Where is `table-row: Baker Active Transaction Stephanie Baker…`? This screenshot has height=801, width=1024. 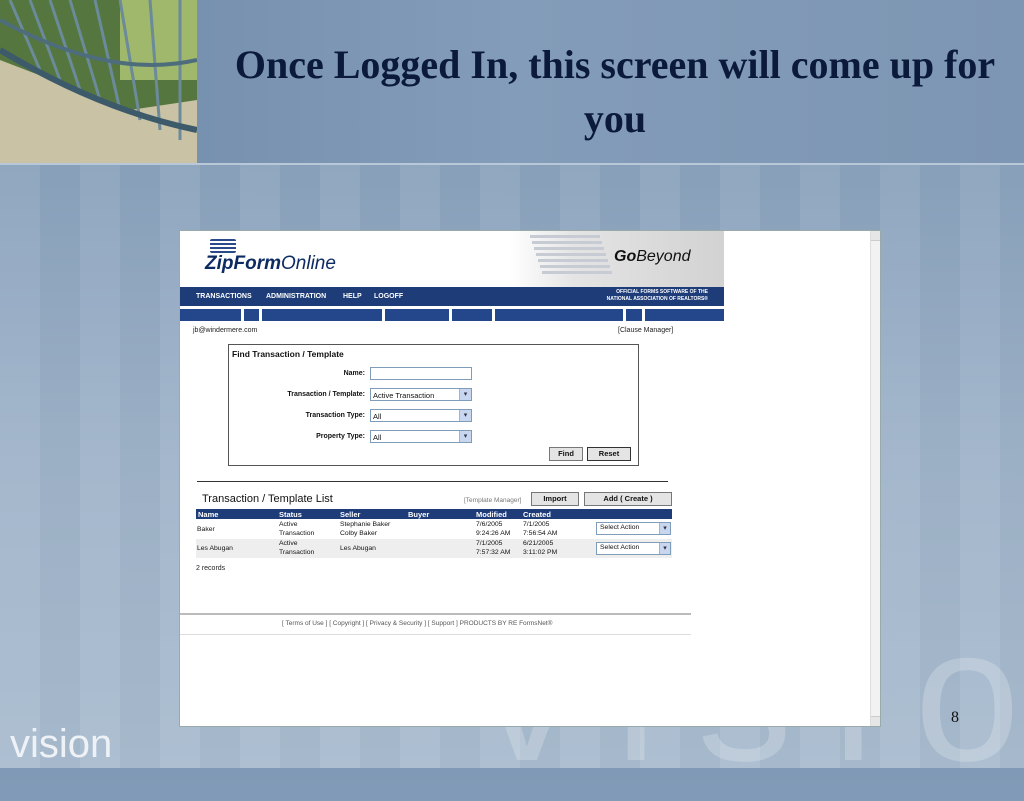 table-row: Baker Active Transaction Stephanie Baker… is located at coordinates (434, 529).